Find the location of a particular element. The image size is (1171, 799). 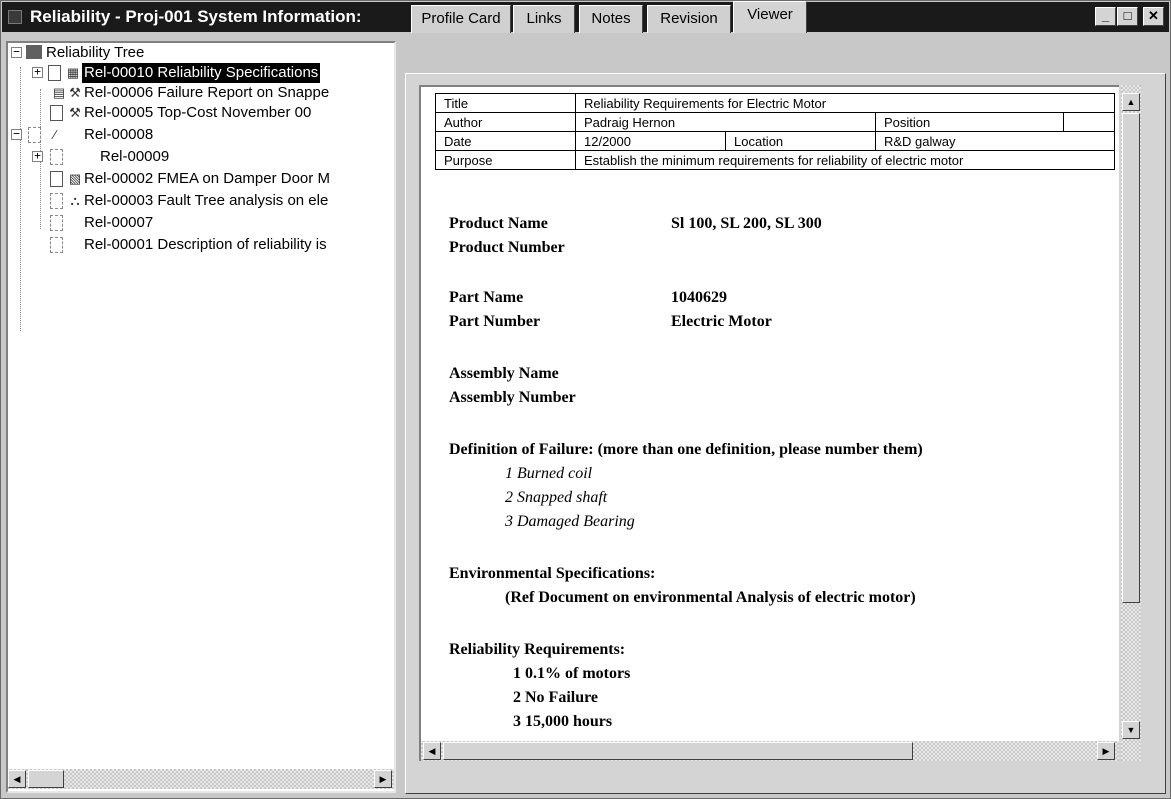

tree-item-label: Rel-00003 Fault Tree analysis on ele is located at coordinates (206, 200).